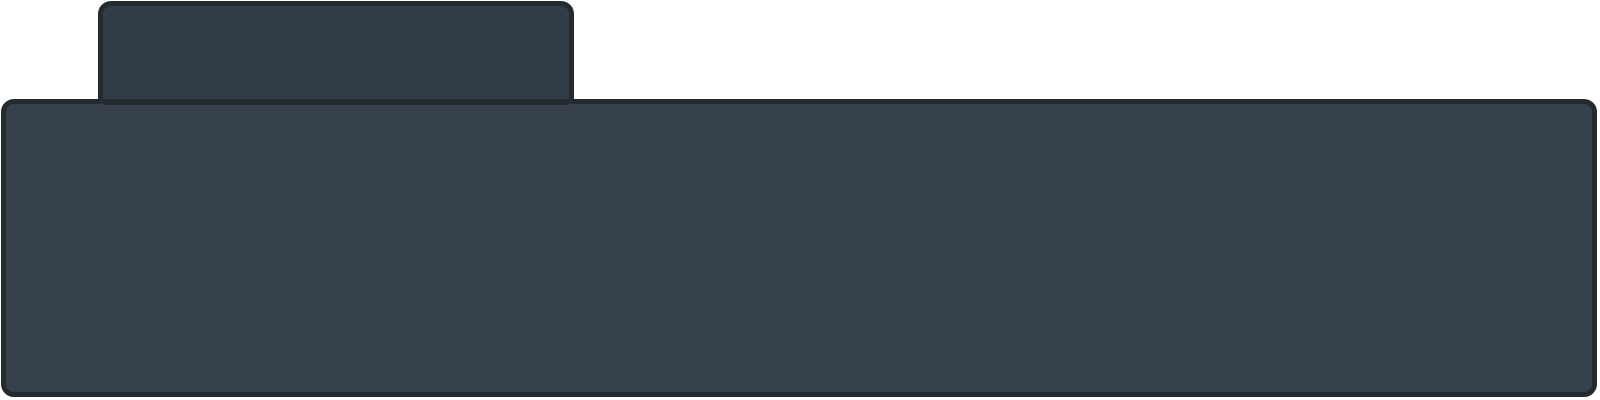 Image resolution: width=1600 pixels, height=400 pixels. Describe the element at coordinates (336, 102) in the screenshot. I see `tab-panel-join-edge` at that location.